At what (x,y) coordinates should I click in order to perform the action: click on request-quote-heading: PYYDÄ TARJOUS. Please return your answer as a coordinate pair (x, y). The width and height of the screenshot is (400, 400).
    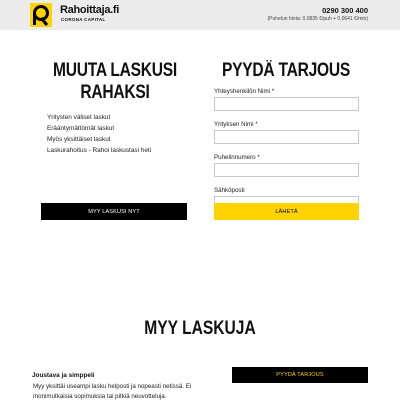
    Looking at the image, I should click on (286, 70).